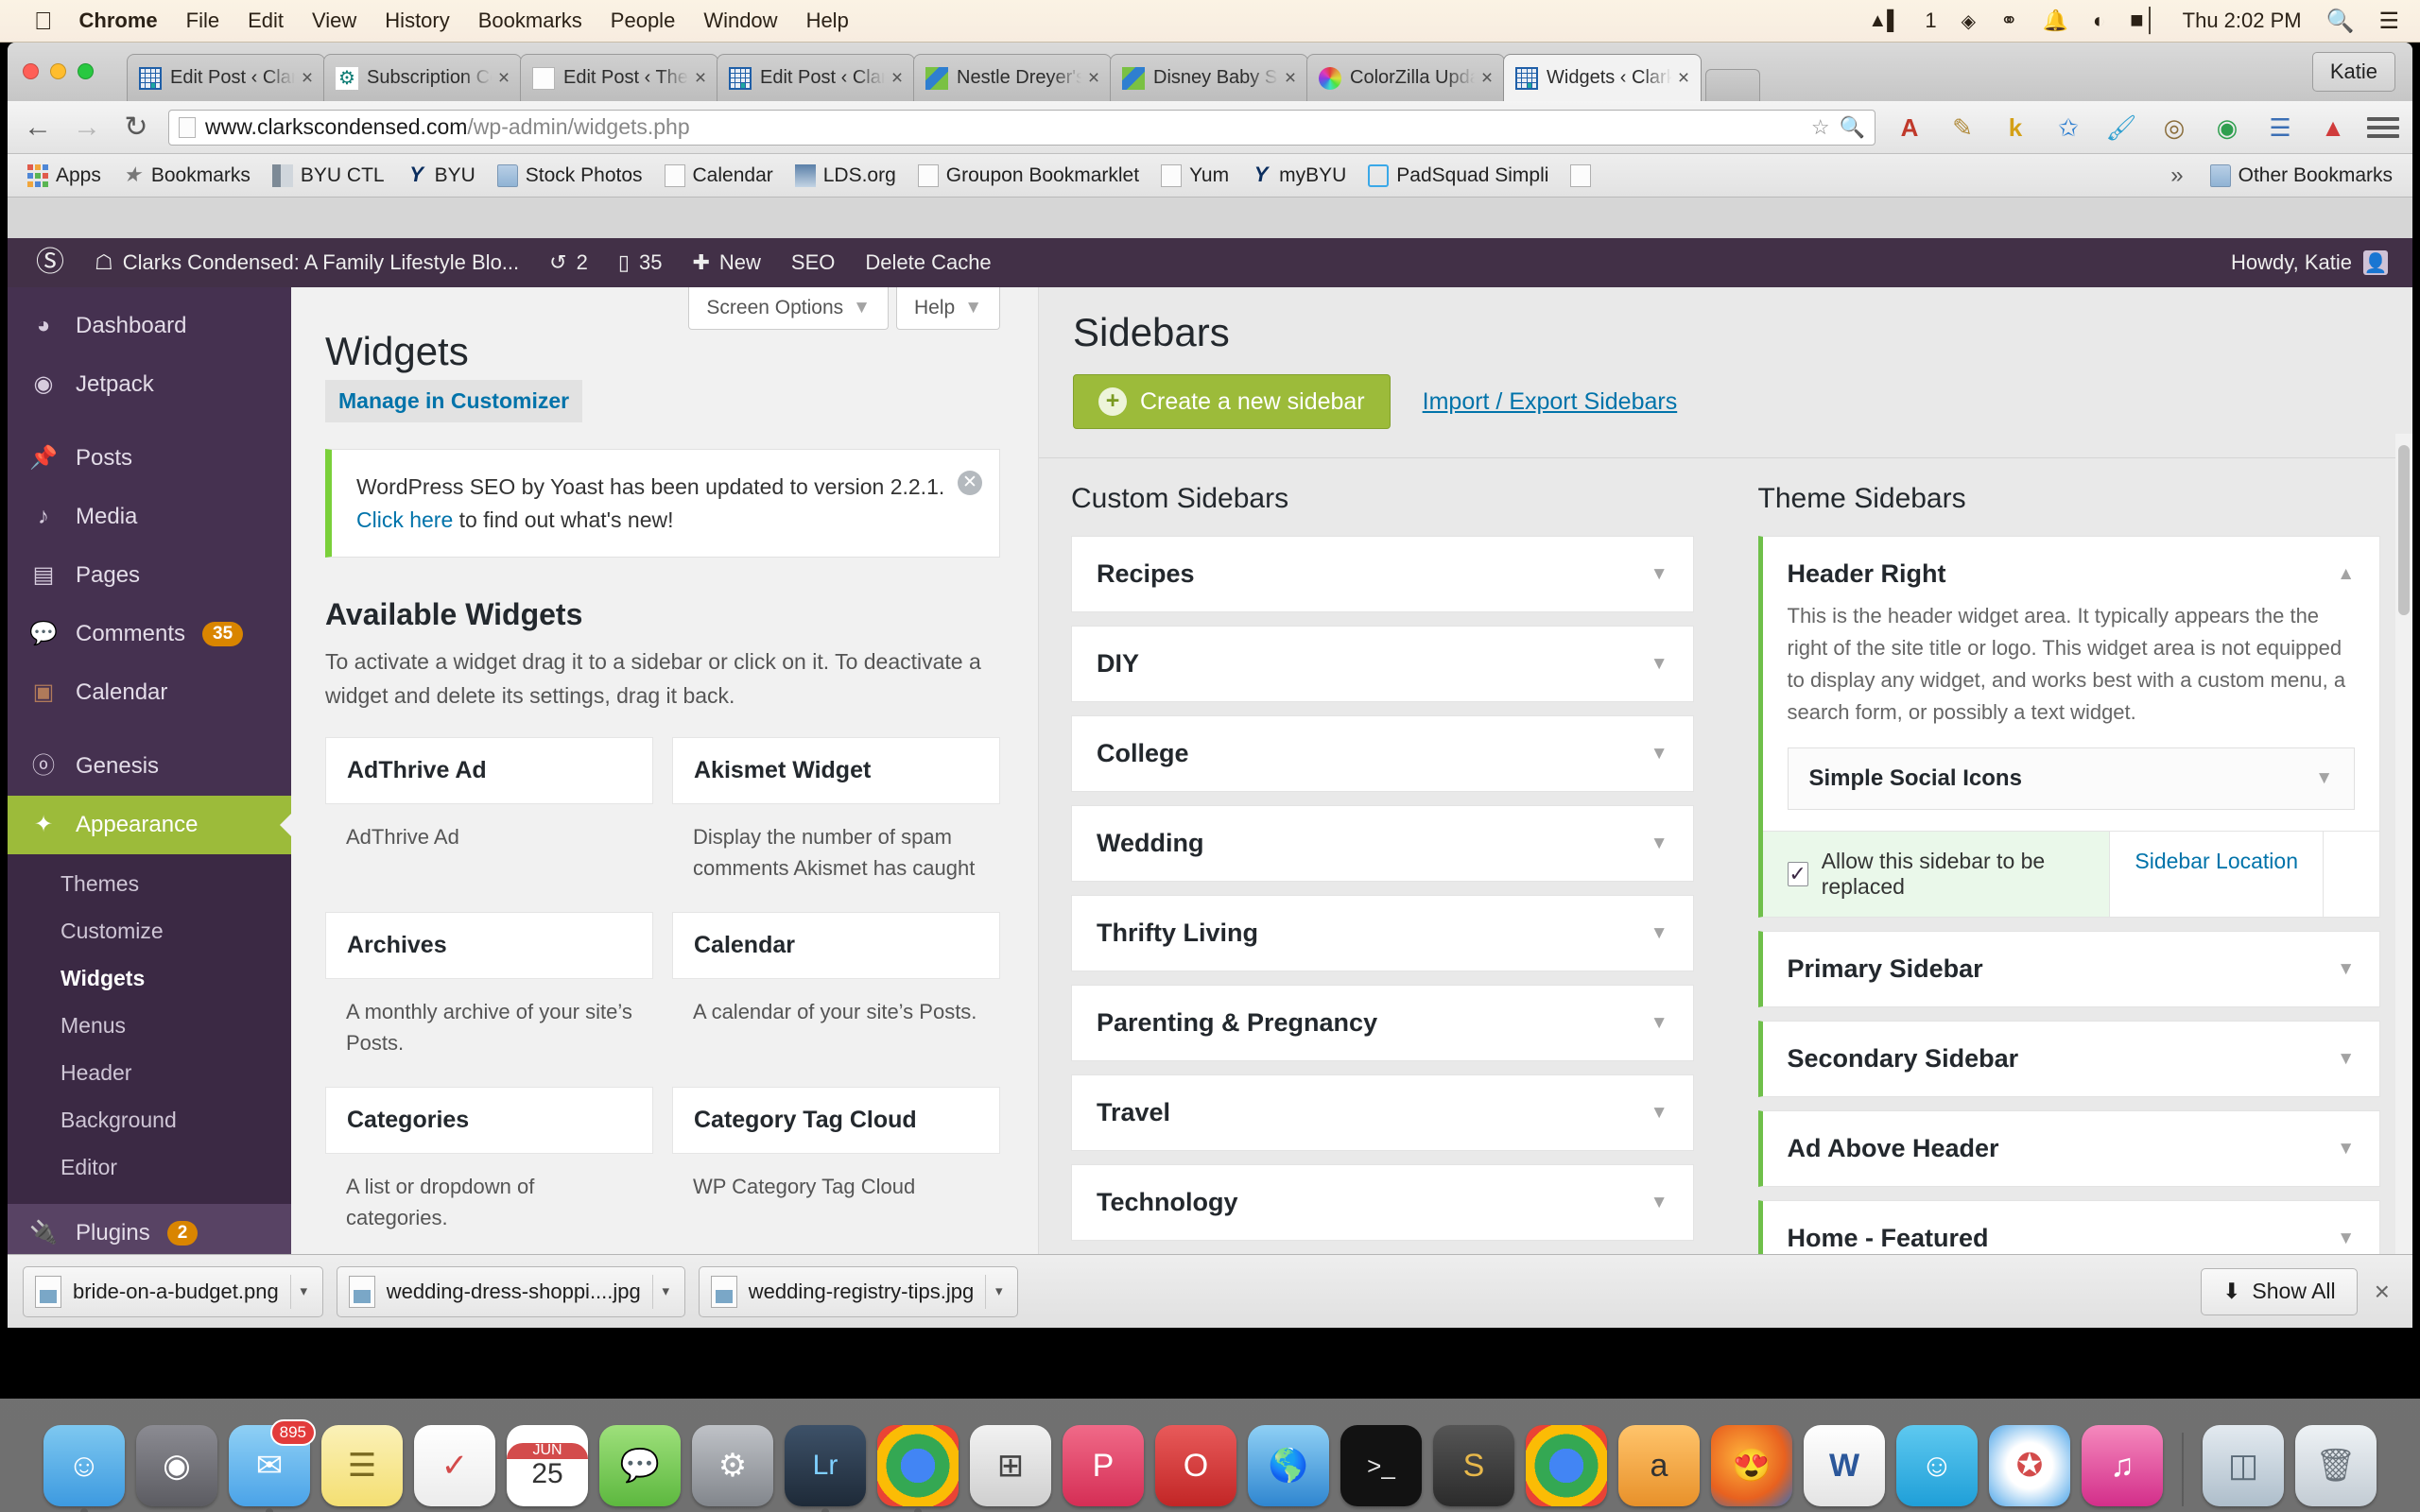 The image size is (2420, 1512). What do you see at coordinates (1298, 176) in the screenshot?
I see `bookmark-mybyu: YmyBYU` at bounding box center [1298, 176].